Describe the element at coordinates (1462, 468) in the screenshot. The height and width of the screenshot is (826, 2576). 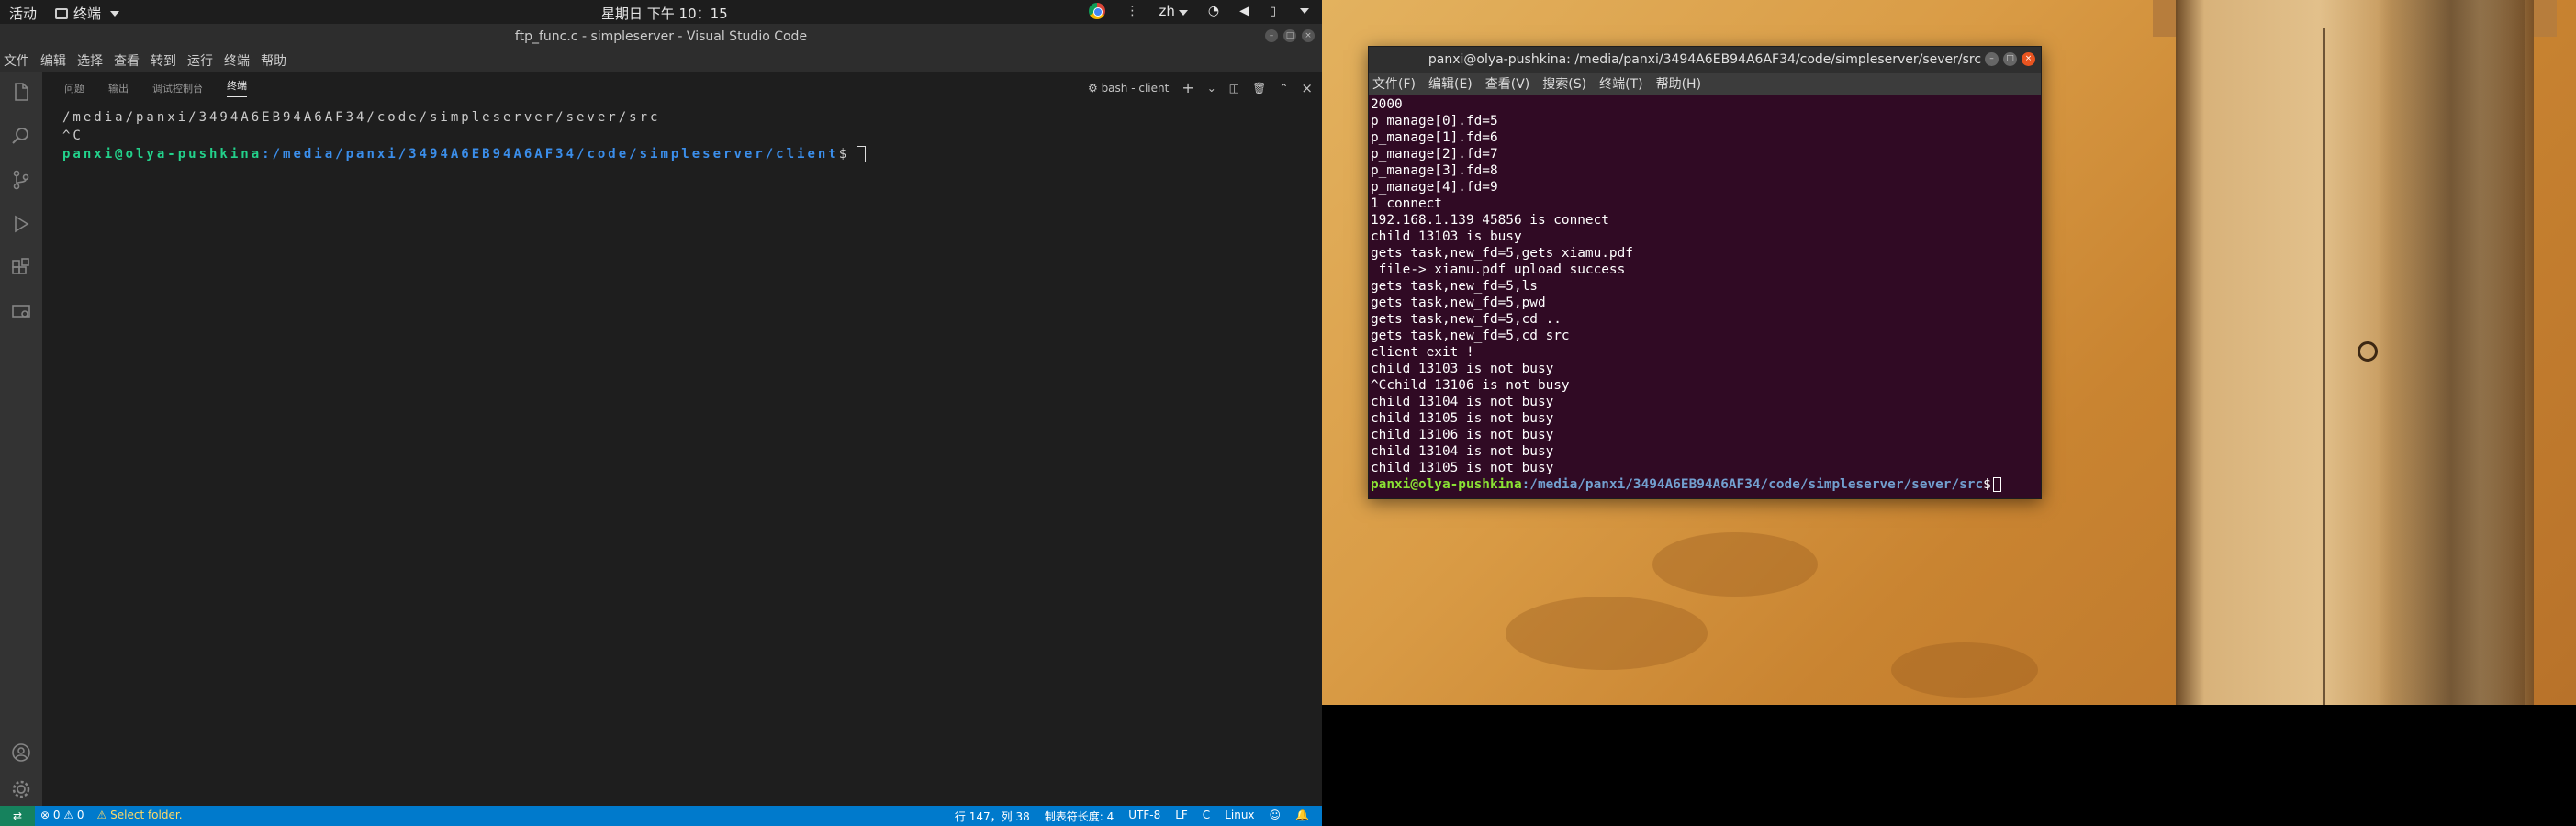
I see `terminal-output-line: child 13105 is not busy` at that location.